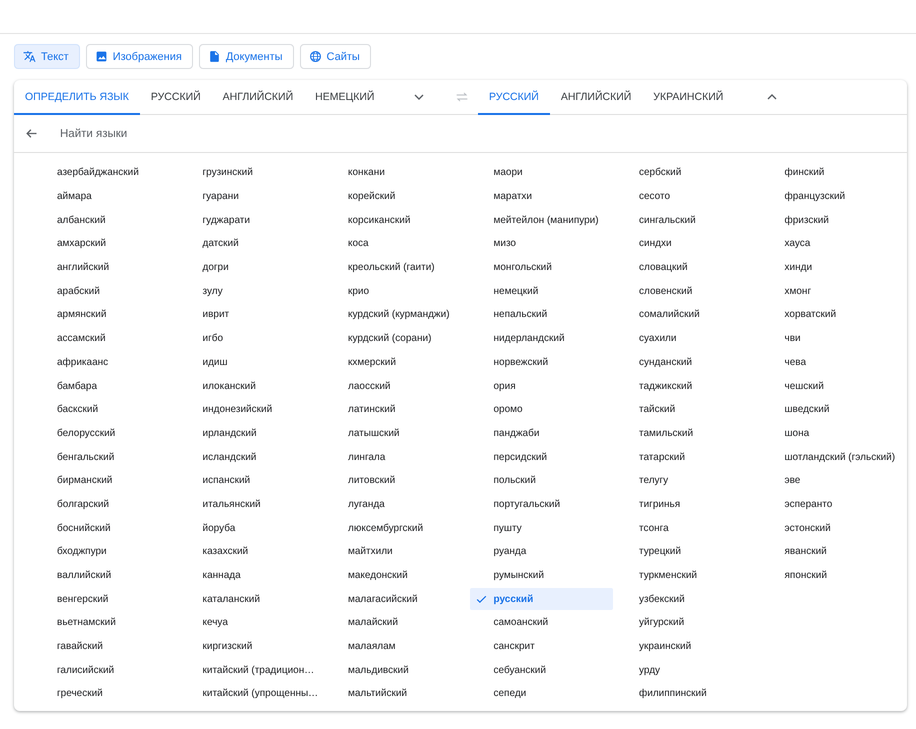 Image resolution: width=916 pixels, height=729 pixels. What do you see at coordinates (542, 576) in the screenshot?
I see `language-item: румынский` at bounding box center [542, 576].